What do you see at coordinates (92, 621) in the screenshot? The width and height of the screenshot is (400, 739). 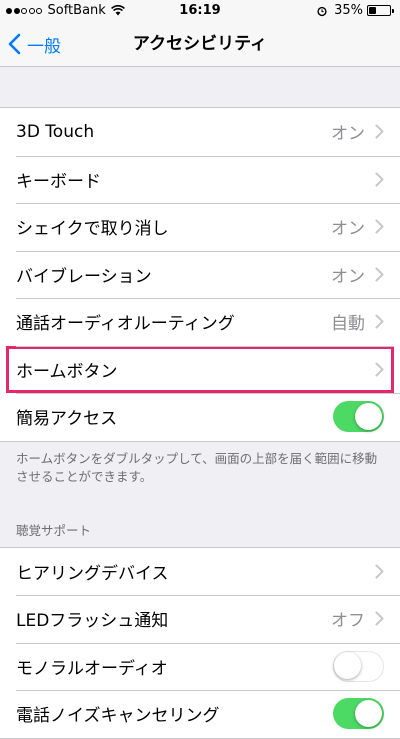 I see `row-label: LEDフラッシュ通知` at bounding box center [92, 621].